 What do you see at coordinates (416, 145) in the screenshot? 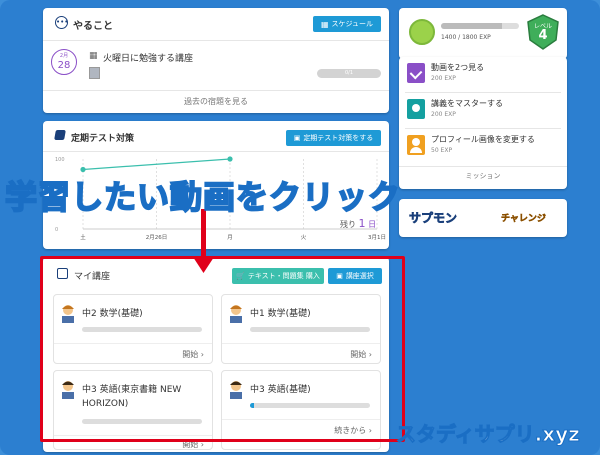
I see `profile-image-icon` at bounding box center [416, 145].